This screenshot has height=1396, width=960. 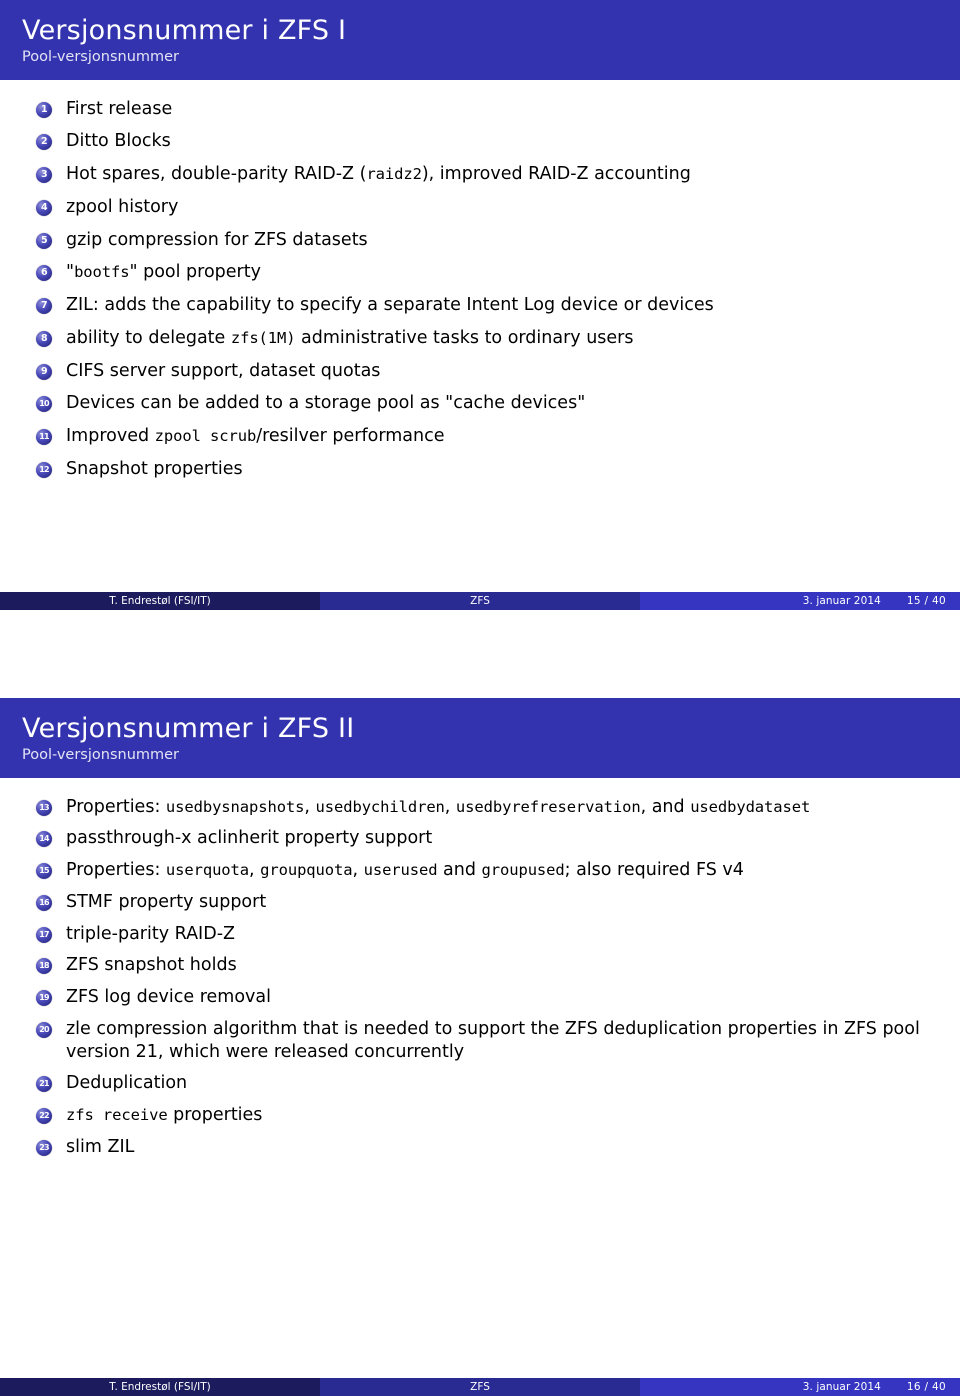 I want to click on list-item-label: slim ZIL, so click(x=100, y=1147).